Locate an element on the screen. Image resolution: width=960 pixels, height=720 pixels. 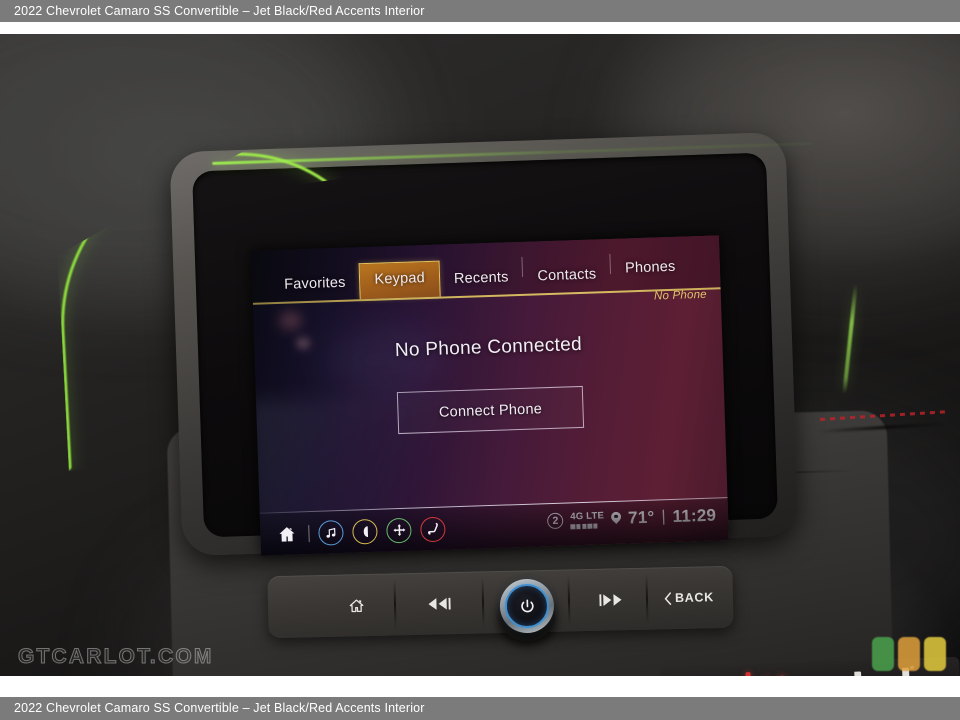
back-button: BACK is located at coordinates (688, 598).